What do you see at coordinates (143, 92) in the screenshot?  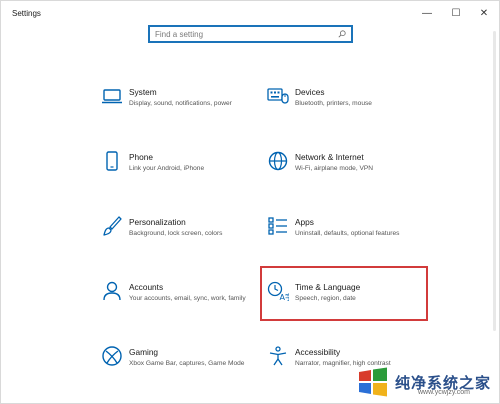 I see `tile-title: System` at bounding box center [143, 92].